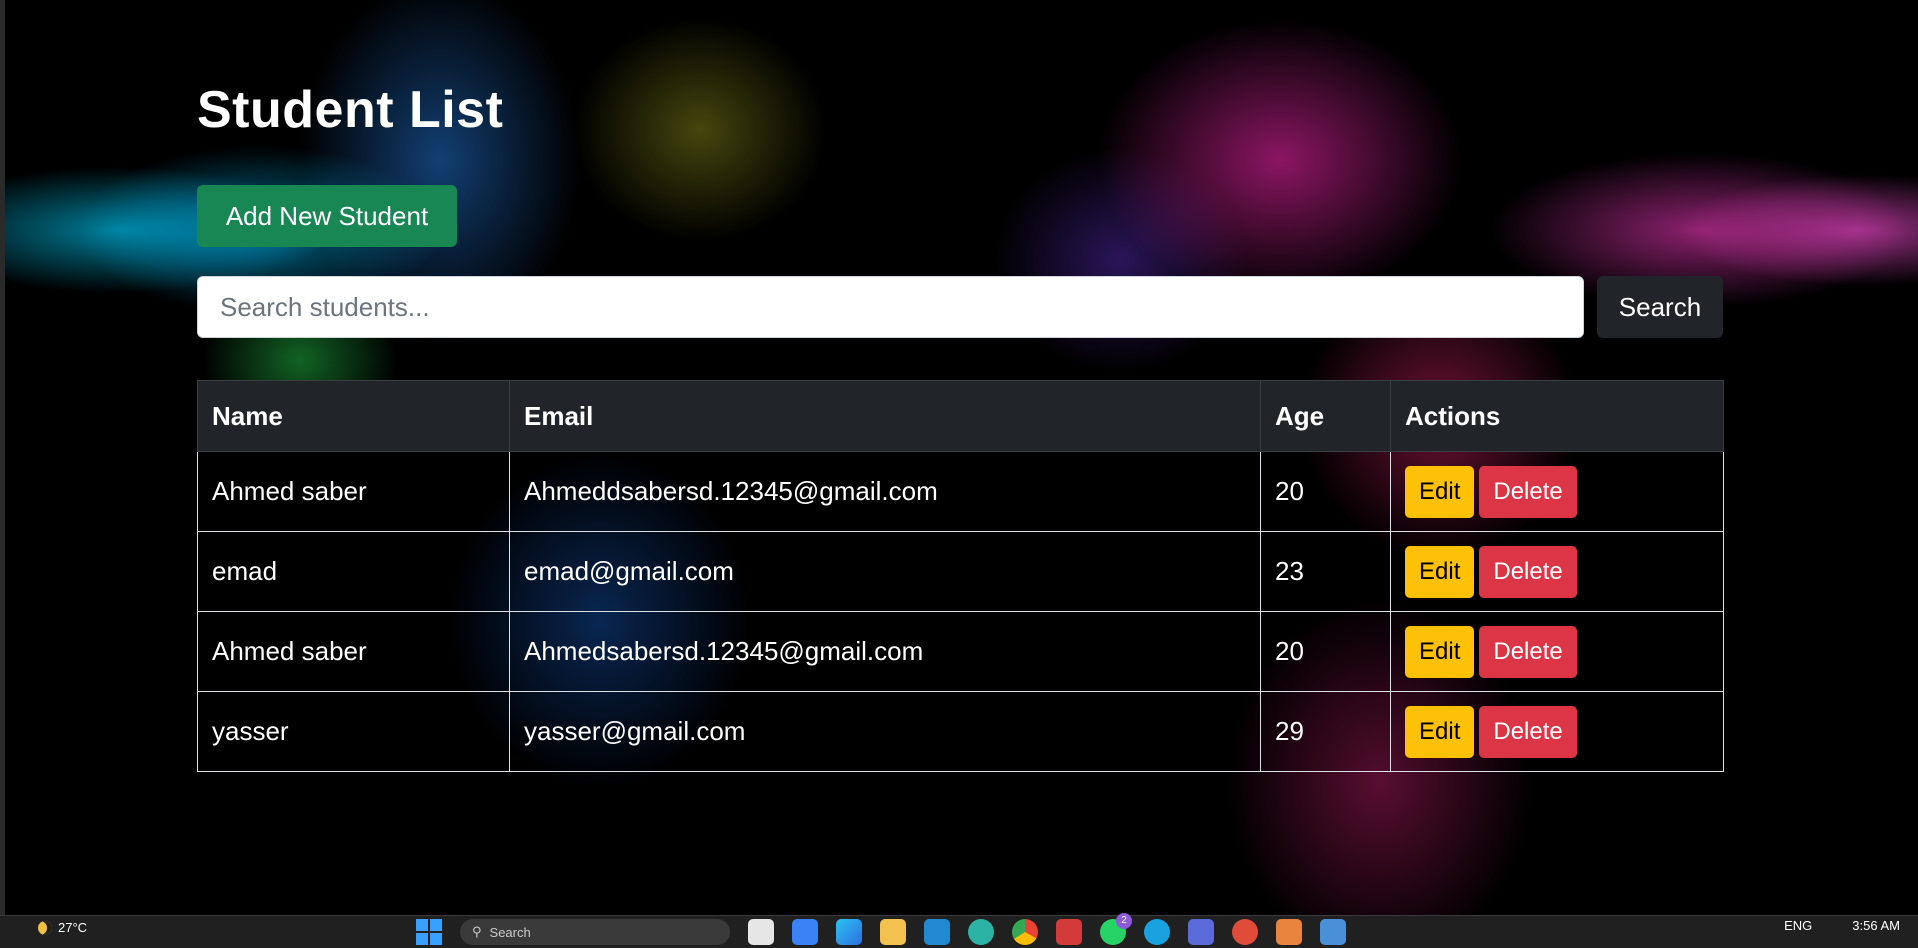 This screenshot has height=948, width=1918. What do you see at coordinates (1325, 571) in the screenshot?
I see `cell-age: 23` at bounding box center [1325, 571].